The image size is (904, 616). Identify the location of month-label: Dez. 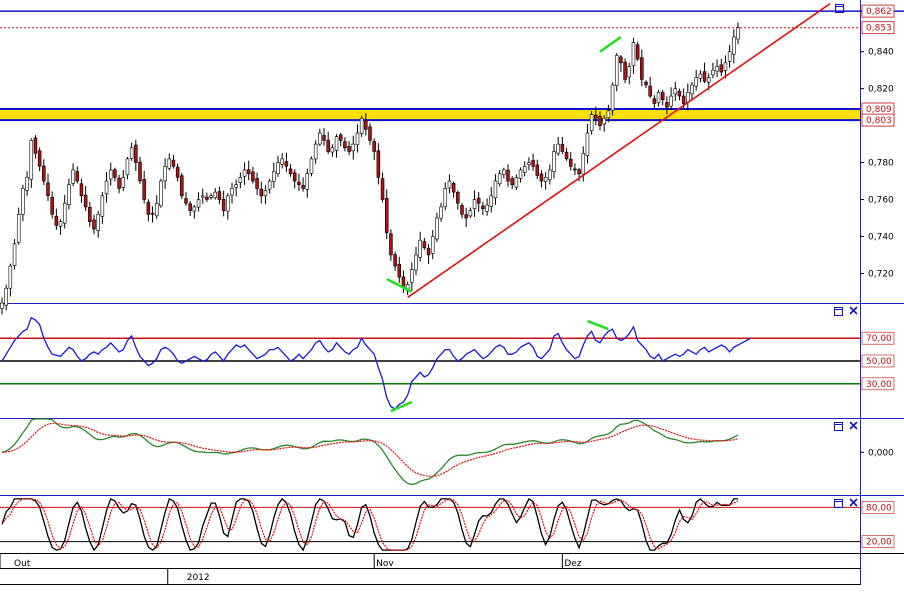
(572, 564).